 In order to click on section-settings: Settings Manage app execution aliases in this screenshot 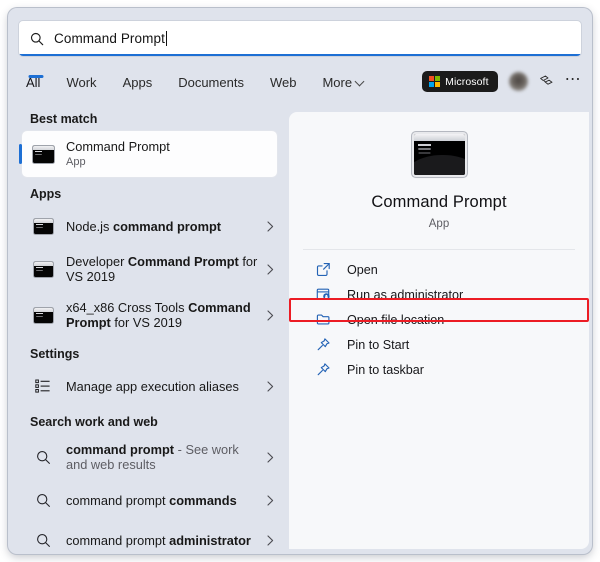, I will do `click(148, 376)`.